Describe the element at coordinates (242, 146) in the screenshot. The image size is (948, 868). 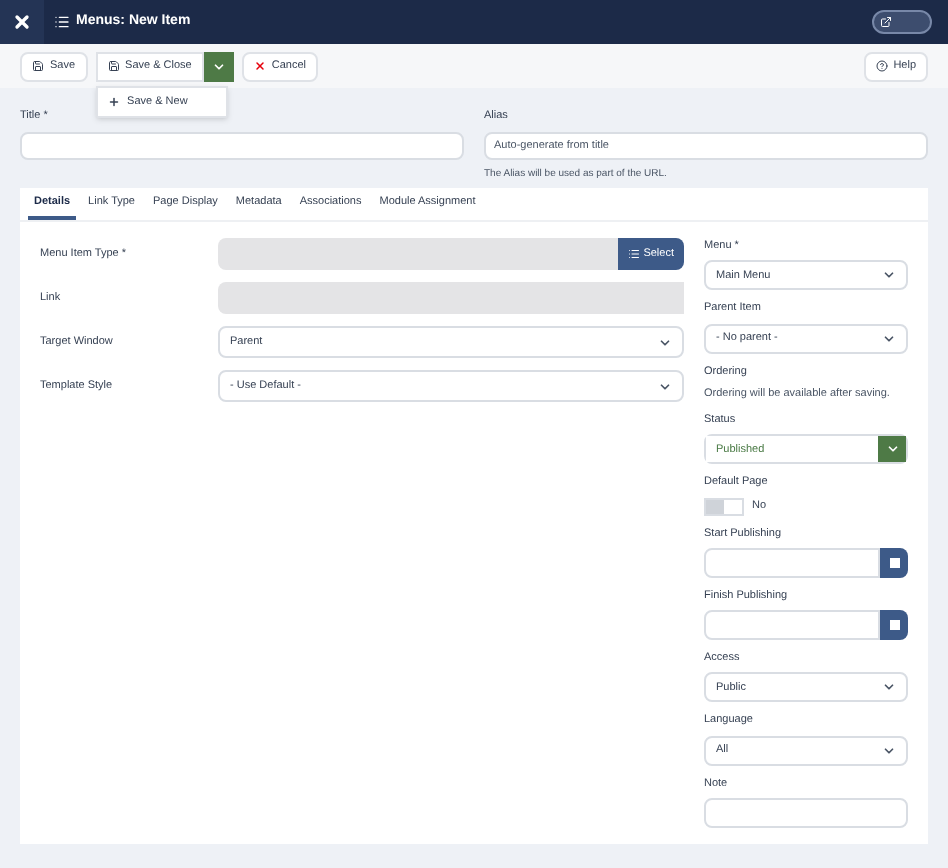
I see `title-field` at that location.